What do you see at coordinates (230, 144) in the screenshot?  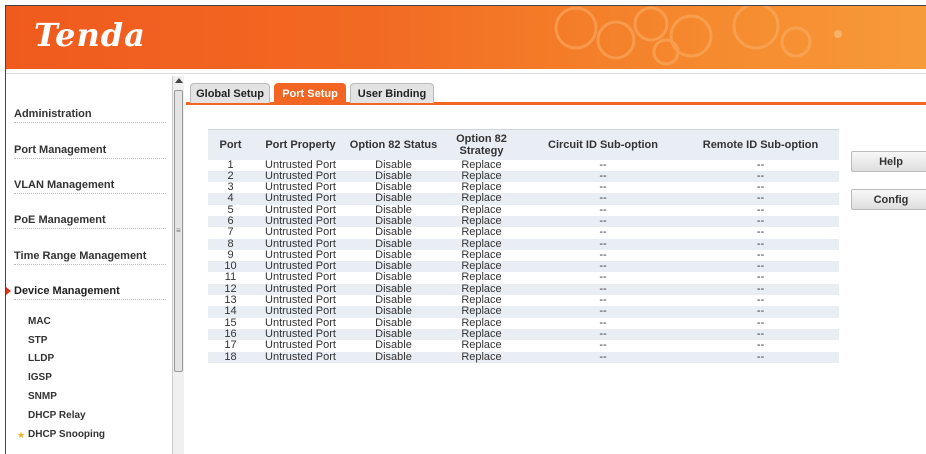 I see `header-port: Port` at bounding box center [230, 144].